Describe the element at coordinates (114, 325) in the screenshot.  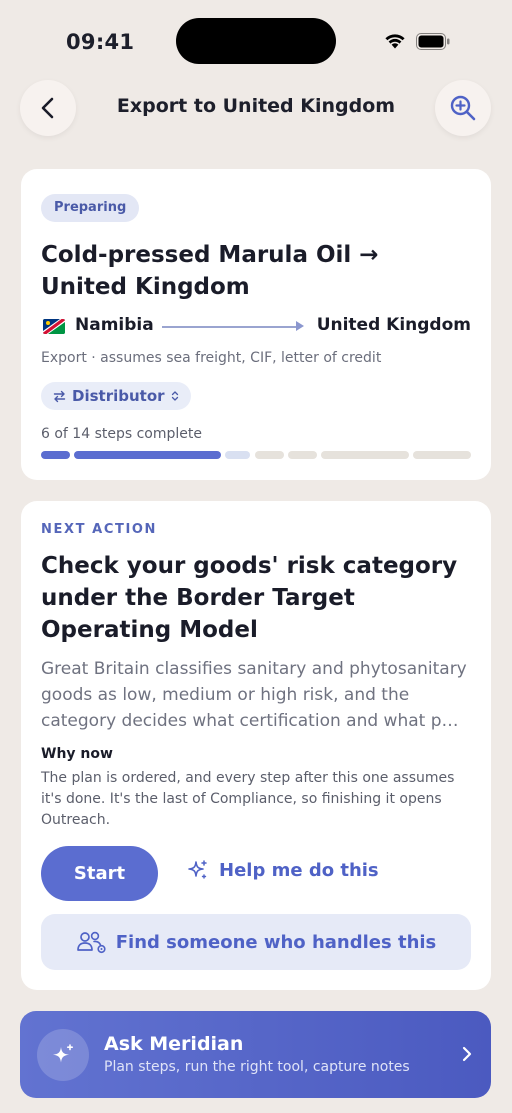
I see `origin-country: Namibia` at that location.